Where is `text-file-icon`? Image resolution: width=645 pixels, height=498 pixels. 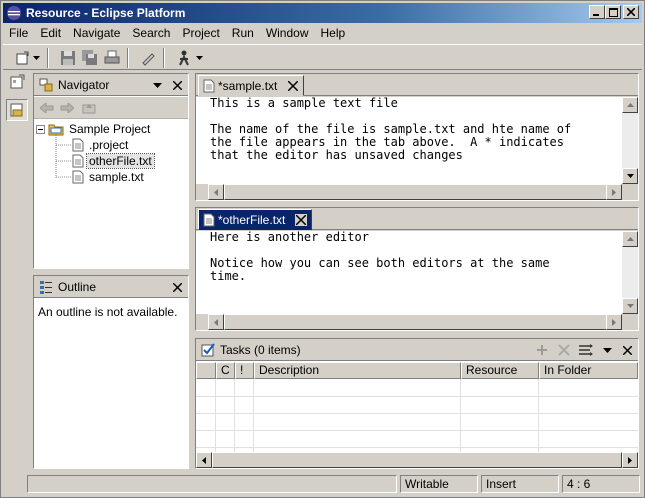
text-file-icon is located at coordinates (78, 161).